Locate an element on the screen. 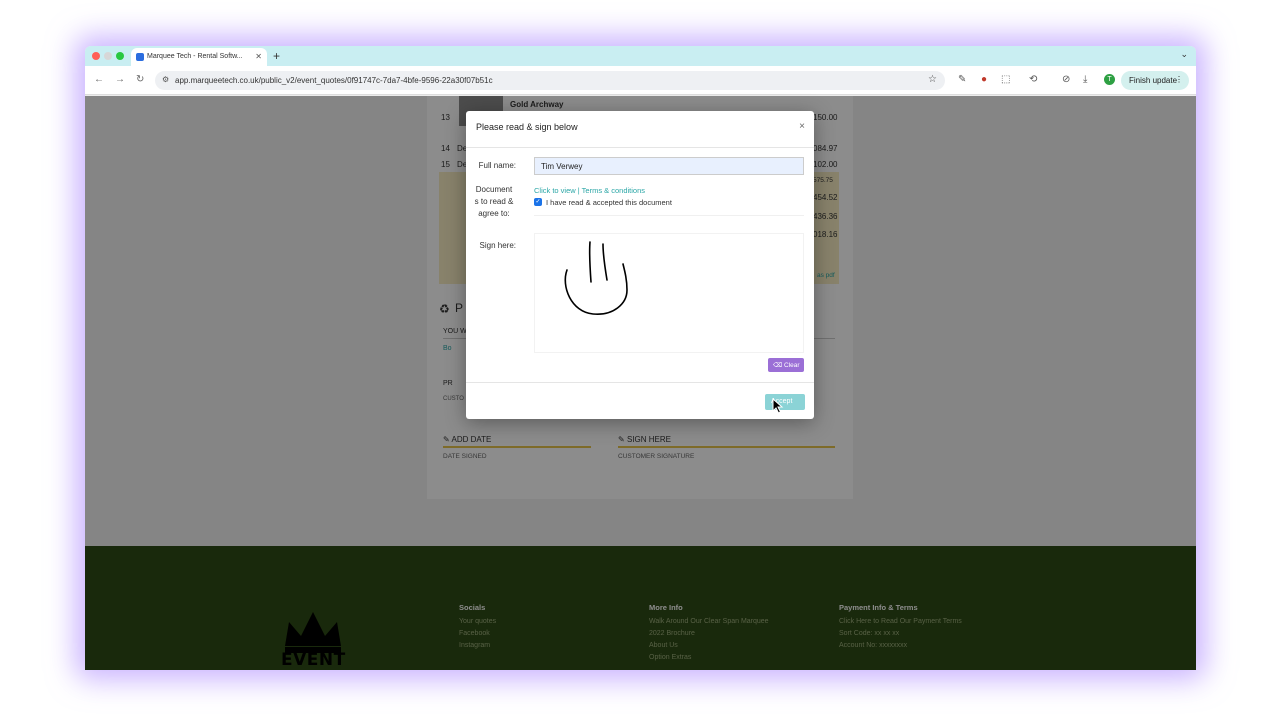 Image resolution: width=1280 pixels, height=720 pixels. extensions-icon: ⬚ is located at coordinates (1005, 79).